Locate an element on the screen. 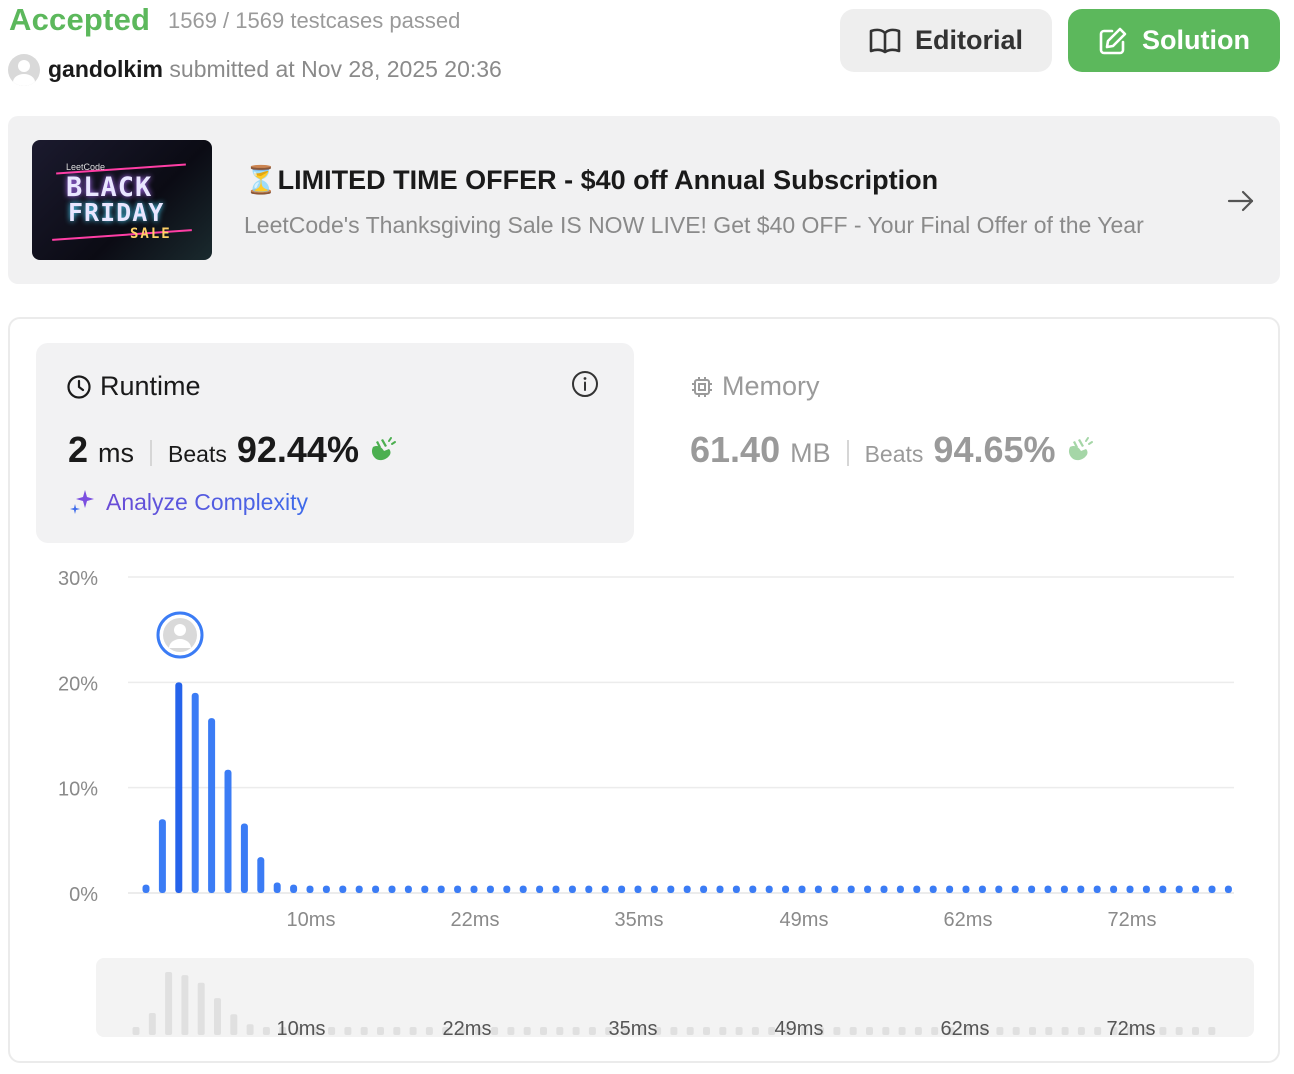  analyze-complexity-link: Analyze Complexity is located at coordinates (188, 502).